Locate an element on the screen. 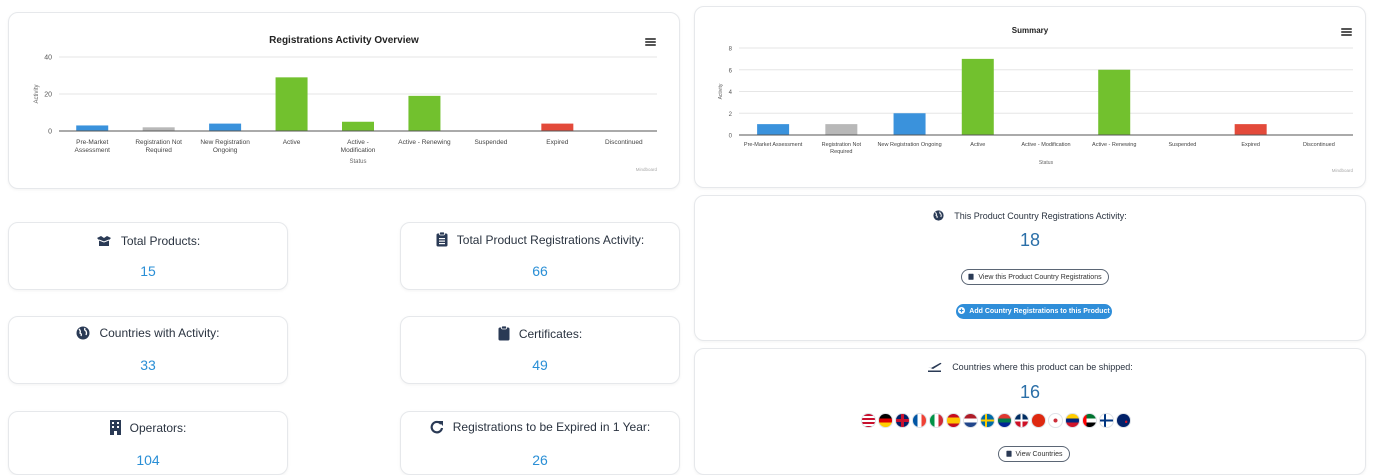 Image resolution: width=1377 pixels, height=475 pixels. expiring-label: Registrations to be Expired in 1 Year: is located at coordinates (551, 427).